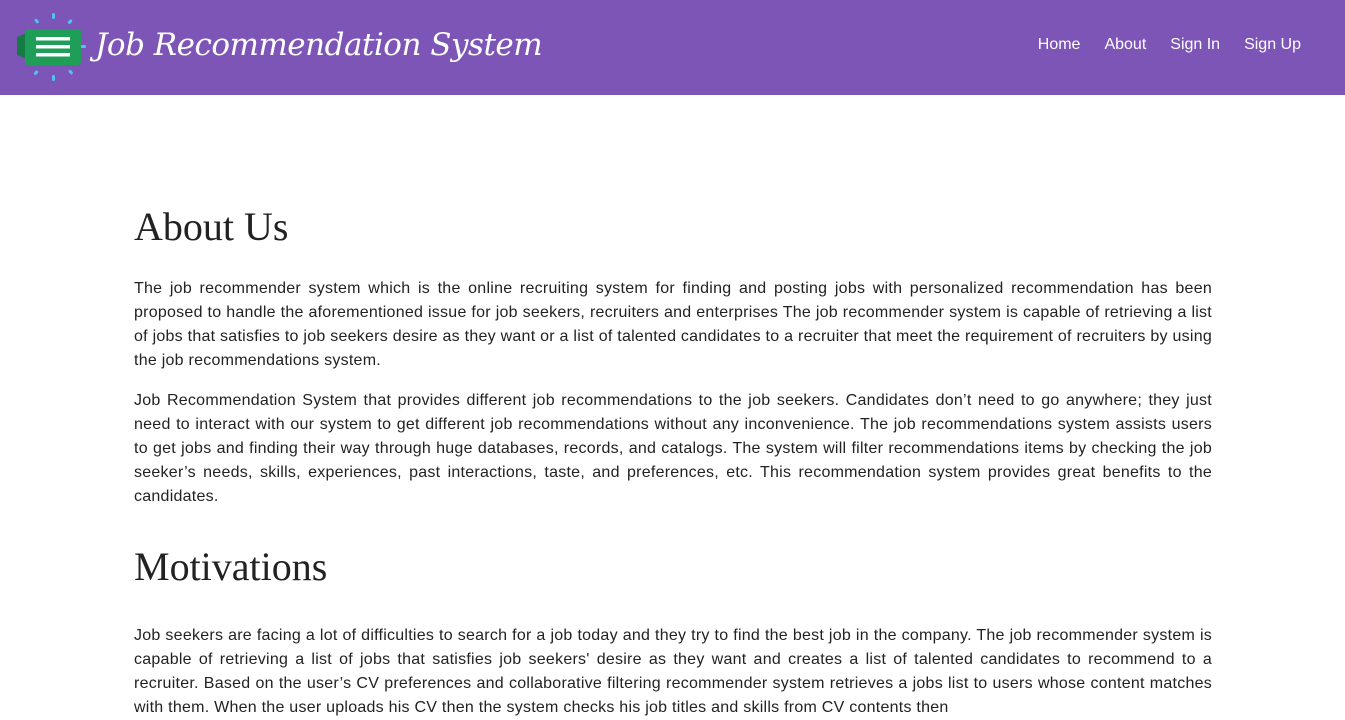  I want to click on nav-sign-in-link: Sign In, so click(1195, 45).